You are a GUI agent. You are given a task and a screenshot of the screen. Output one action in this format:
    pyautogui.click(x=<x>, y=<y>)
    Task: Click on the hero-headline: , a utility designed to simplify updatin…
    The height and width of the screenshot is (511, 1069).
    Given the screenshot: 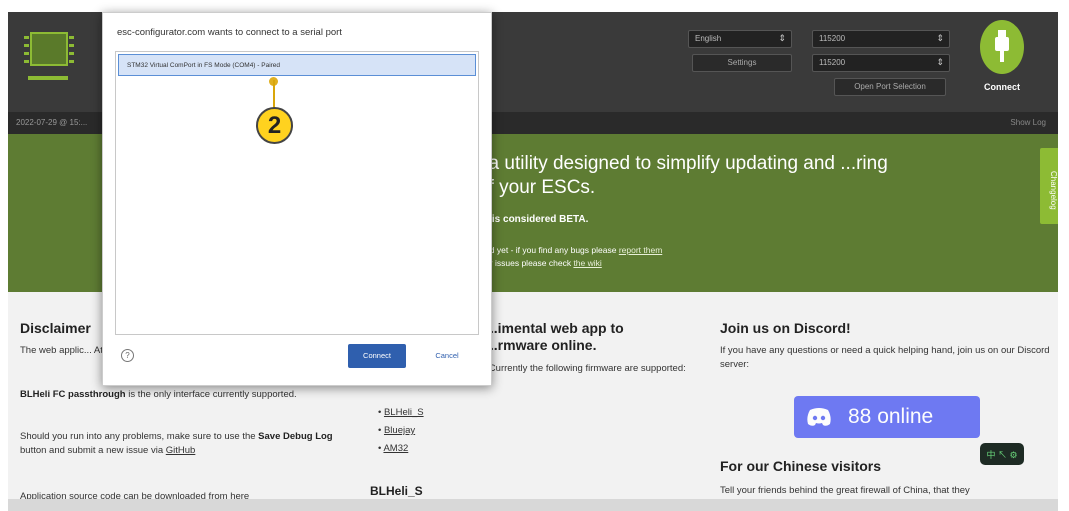 What is the action you would take?
    pyautogui.click(x=683, y=175)
    